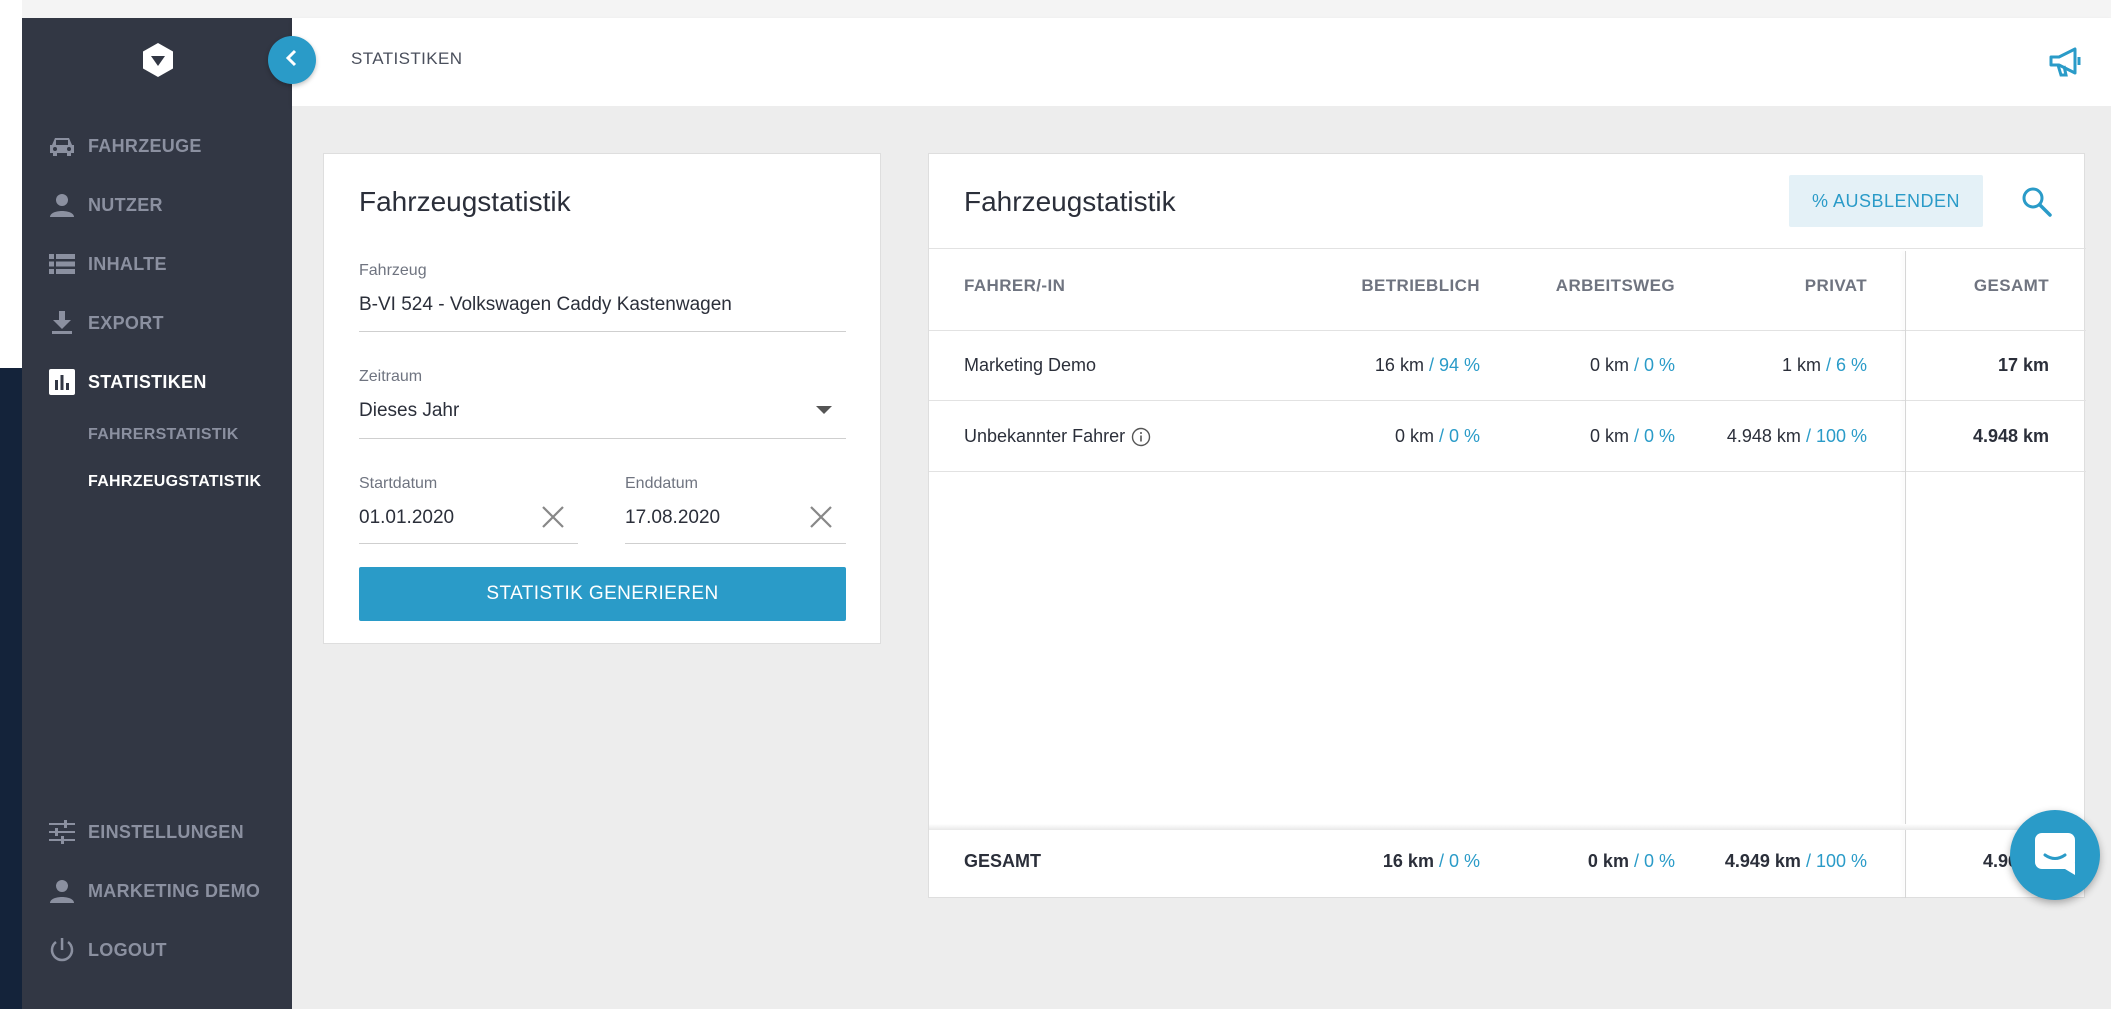  I want to click on cell-business: 16 km / 94 %, so click(1427, 365).